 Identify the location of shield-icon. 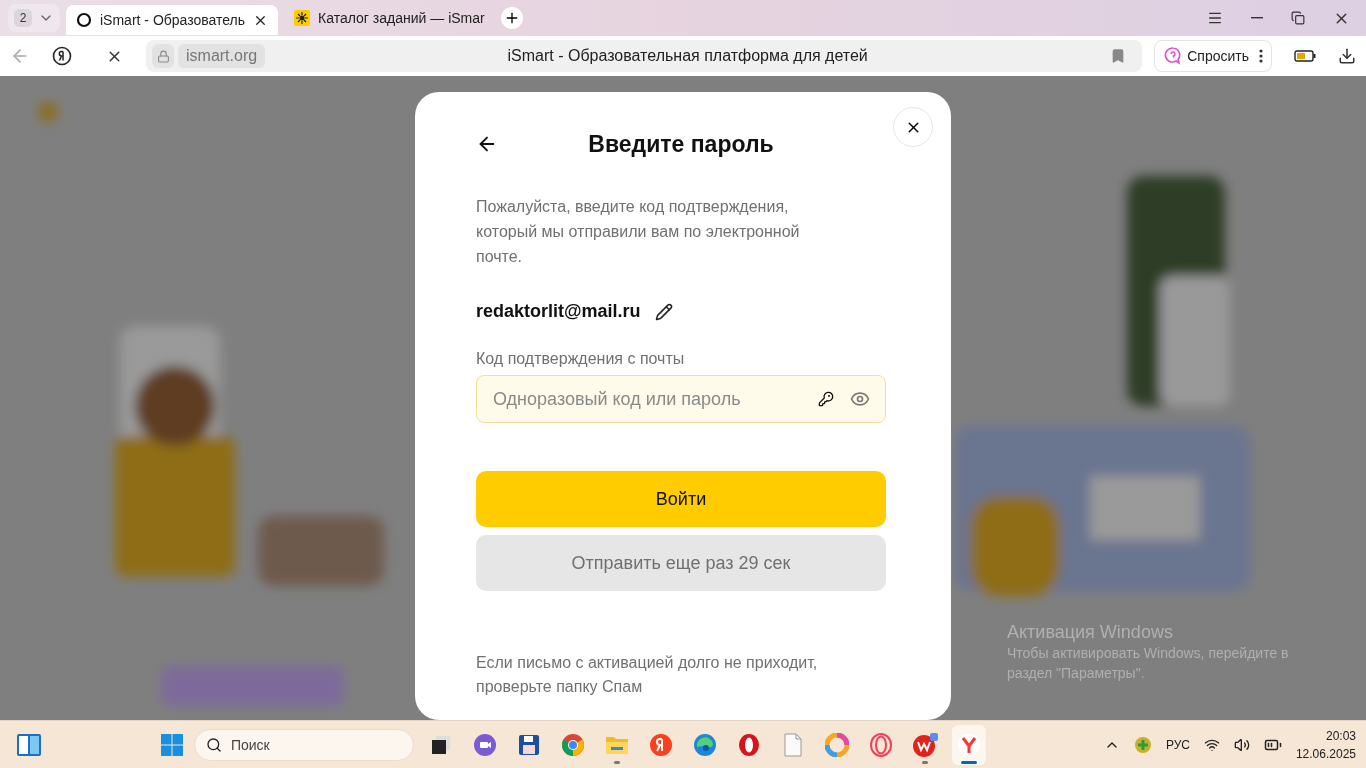
(1142, 744).